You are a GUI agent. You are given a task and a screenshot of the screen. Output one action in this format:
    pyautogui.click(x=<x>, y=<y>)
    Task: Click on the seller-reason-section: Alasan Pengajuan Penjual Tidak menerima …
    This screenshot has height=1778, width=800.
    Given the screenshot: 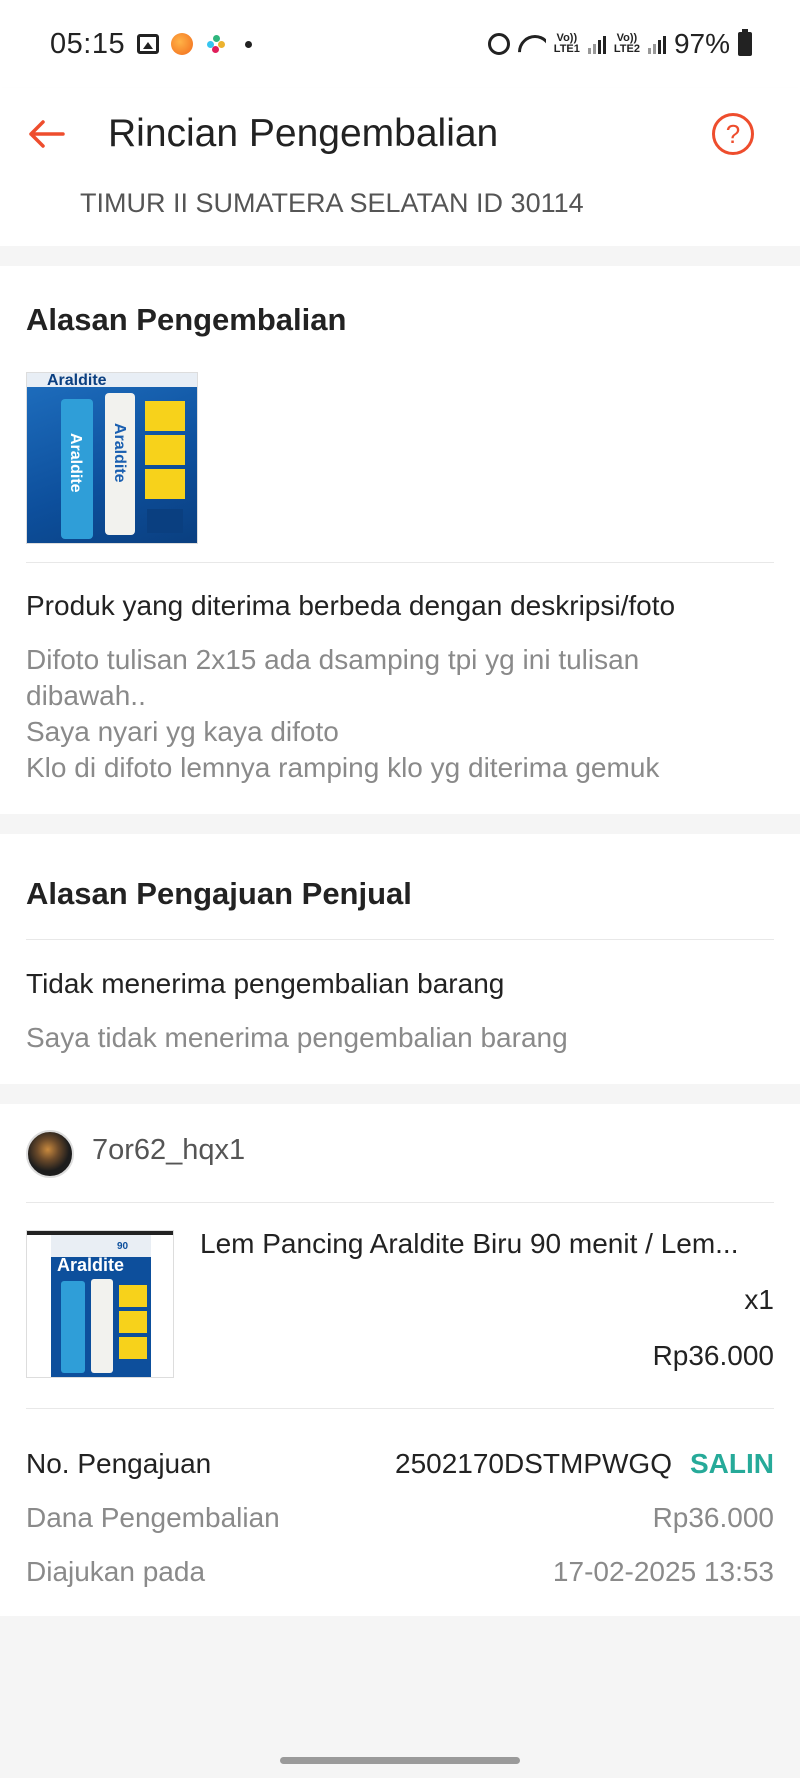 What is the action you would take?
    pyautogui.click(x=400, y=959)
    